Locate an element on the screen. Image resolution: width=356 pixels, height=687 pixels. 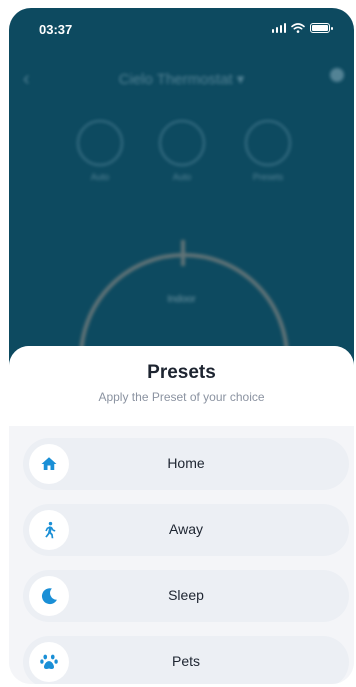
preset-label: Home is located at coordinates (186, 463).